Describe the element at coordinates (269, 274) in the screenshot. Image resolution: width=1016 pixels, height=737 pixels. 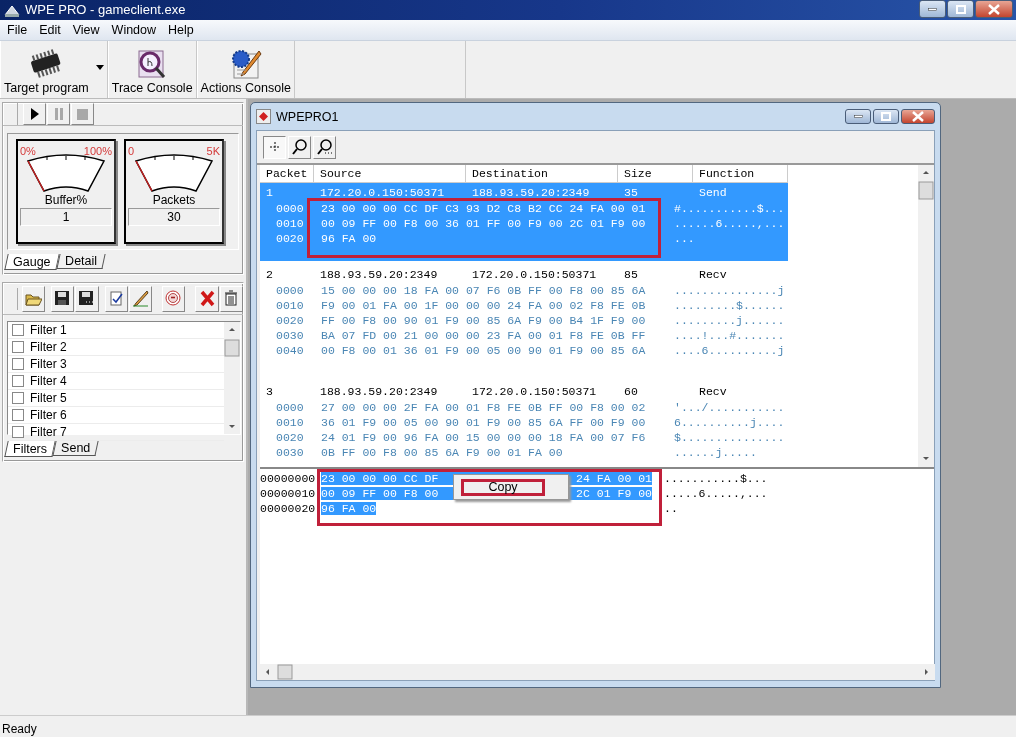
I see `packet-number: 2` at that location.